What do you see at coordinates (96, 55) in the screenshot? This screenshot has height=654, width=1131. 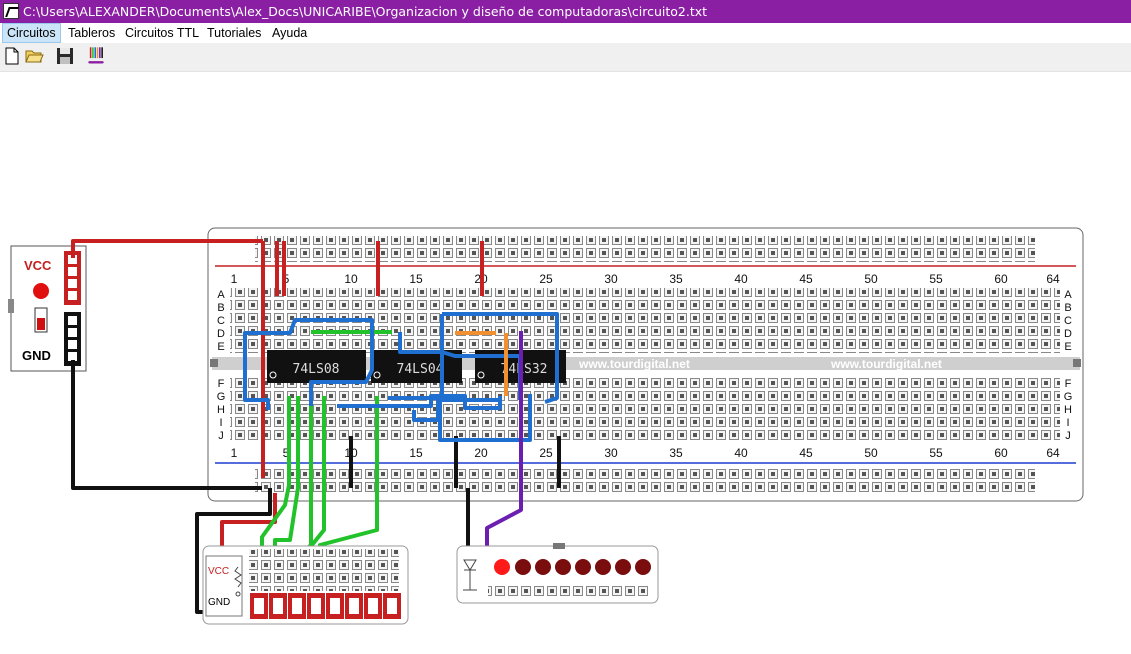 I see `wire-colors-icon` at bounding box center [96, 55].